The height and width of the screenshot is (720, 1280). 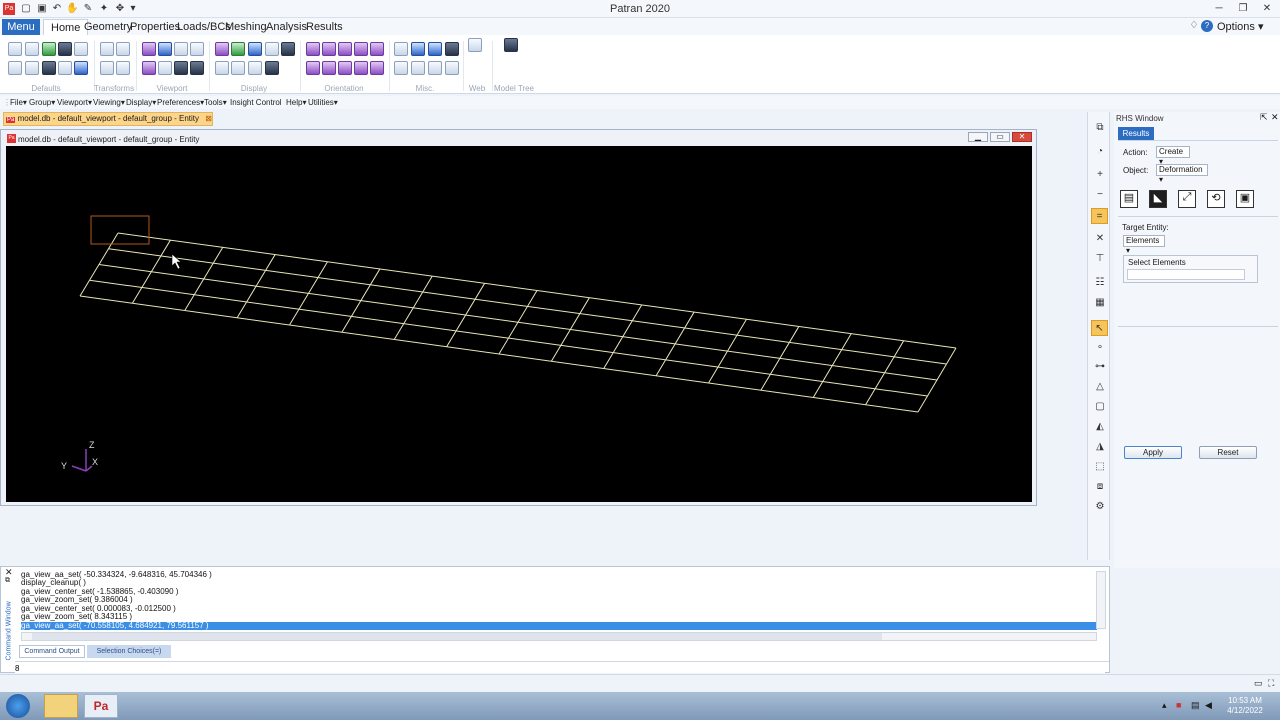 What do you see at coordinates (109, 102) in the screenshot?
I see `menu-viewing: Viewing▾` at bounding box center [109, 102].